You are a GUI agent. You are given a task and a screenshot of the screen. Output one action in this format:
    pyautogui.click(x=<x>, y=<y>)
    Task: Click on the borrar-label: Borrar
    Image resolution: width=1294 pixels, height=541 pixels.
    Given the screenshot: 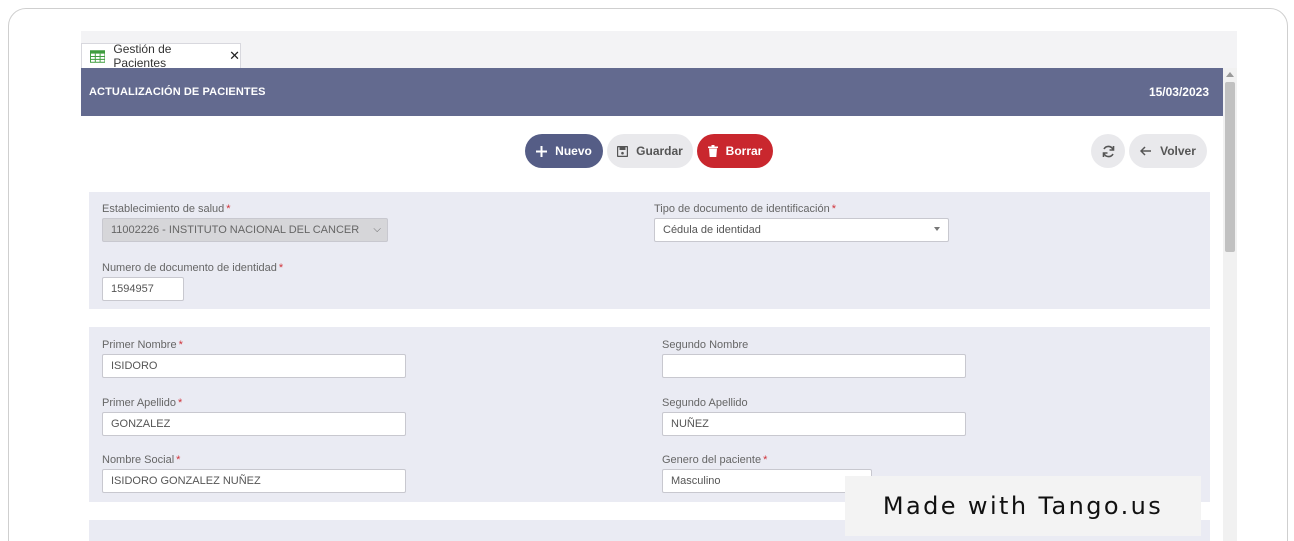 What is the action you would take?
    pyautogui.click(x=744, y=151)
    